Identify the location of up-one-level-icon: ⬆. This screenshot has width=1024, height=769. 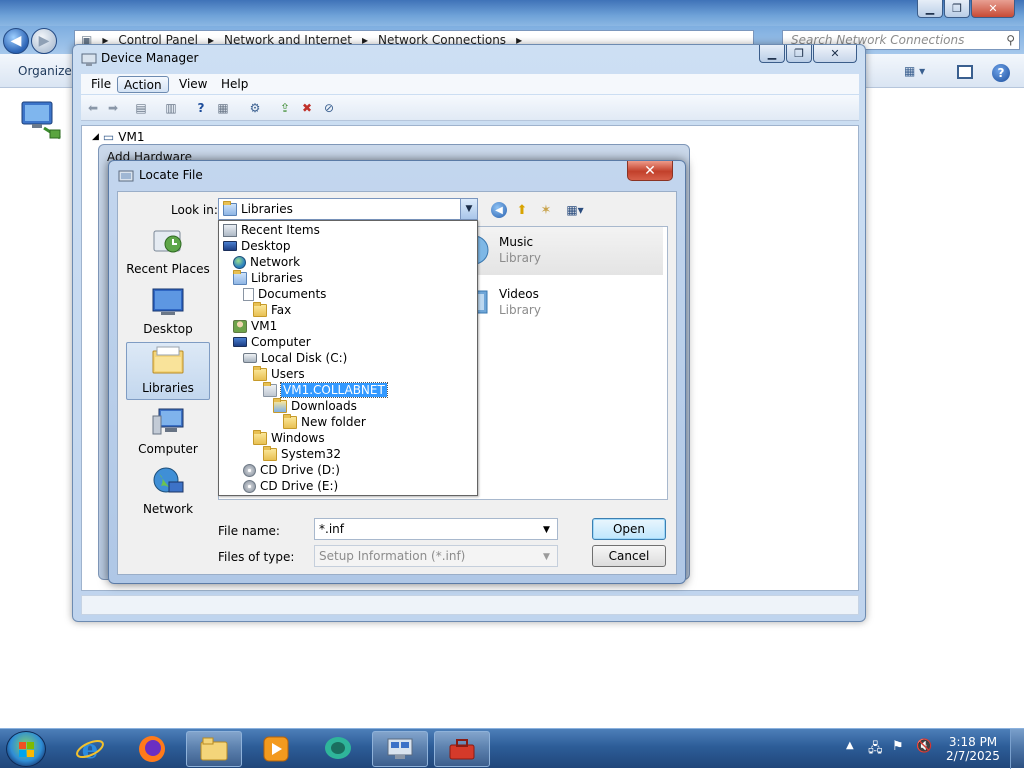
(522, 210).